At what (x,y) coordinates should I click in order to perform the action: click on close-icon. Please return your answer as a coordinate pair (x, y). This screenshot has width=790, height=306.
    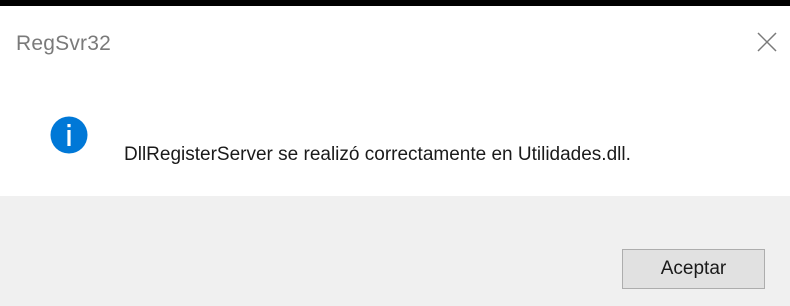
    Looking at the image, I should click on (767, 42).